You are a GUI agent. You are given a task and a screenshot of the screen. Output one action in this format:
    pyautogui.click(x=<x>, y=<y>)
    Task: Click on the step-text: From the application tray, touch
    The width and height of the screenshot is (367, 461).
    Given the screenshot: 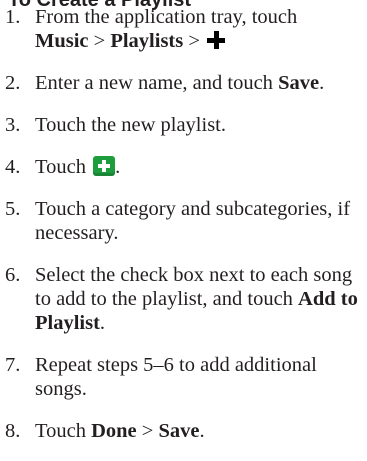 What is the action you would take?
    pyautogui.click(x=166, y=17)
    